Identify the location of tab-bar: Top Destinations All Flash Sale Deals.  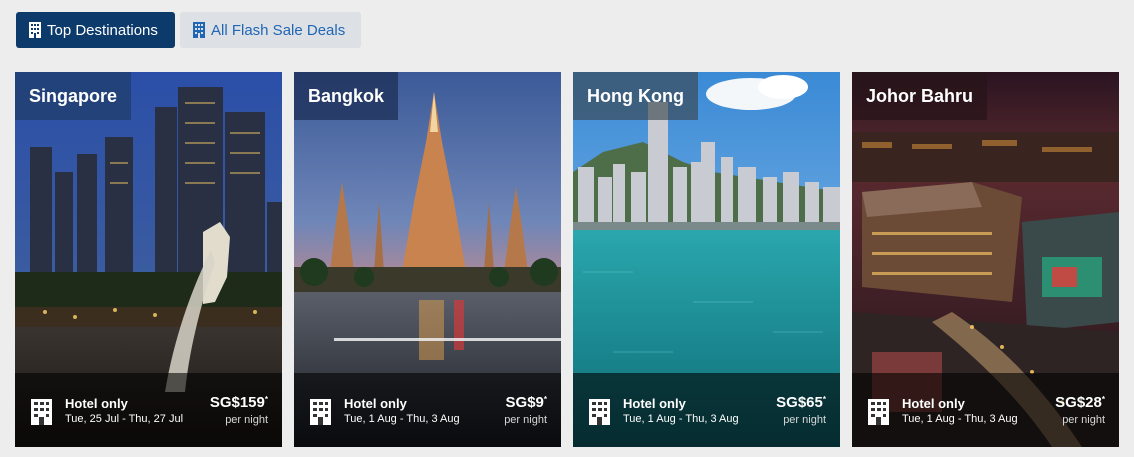
(188, 30).